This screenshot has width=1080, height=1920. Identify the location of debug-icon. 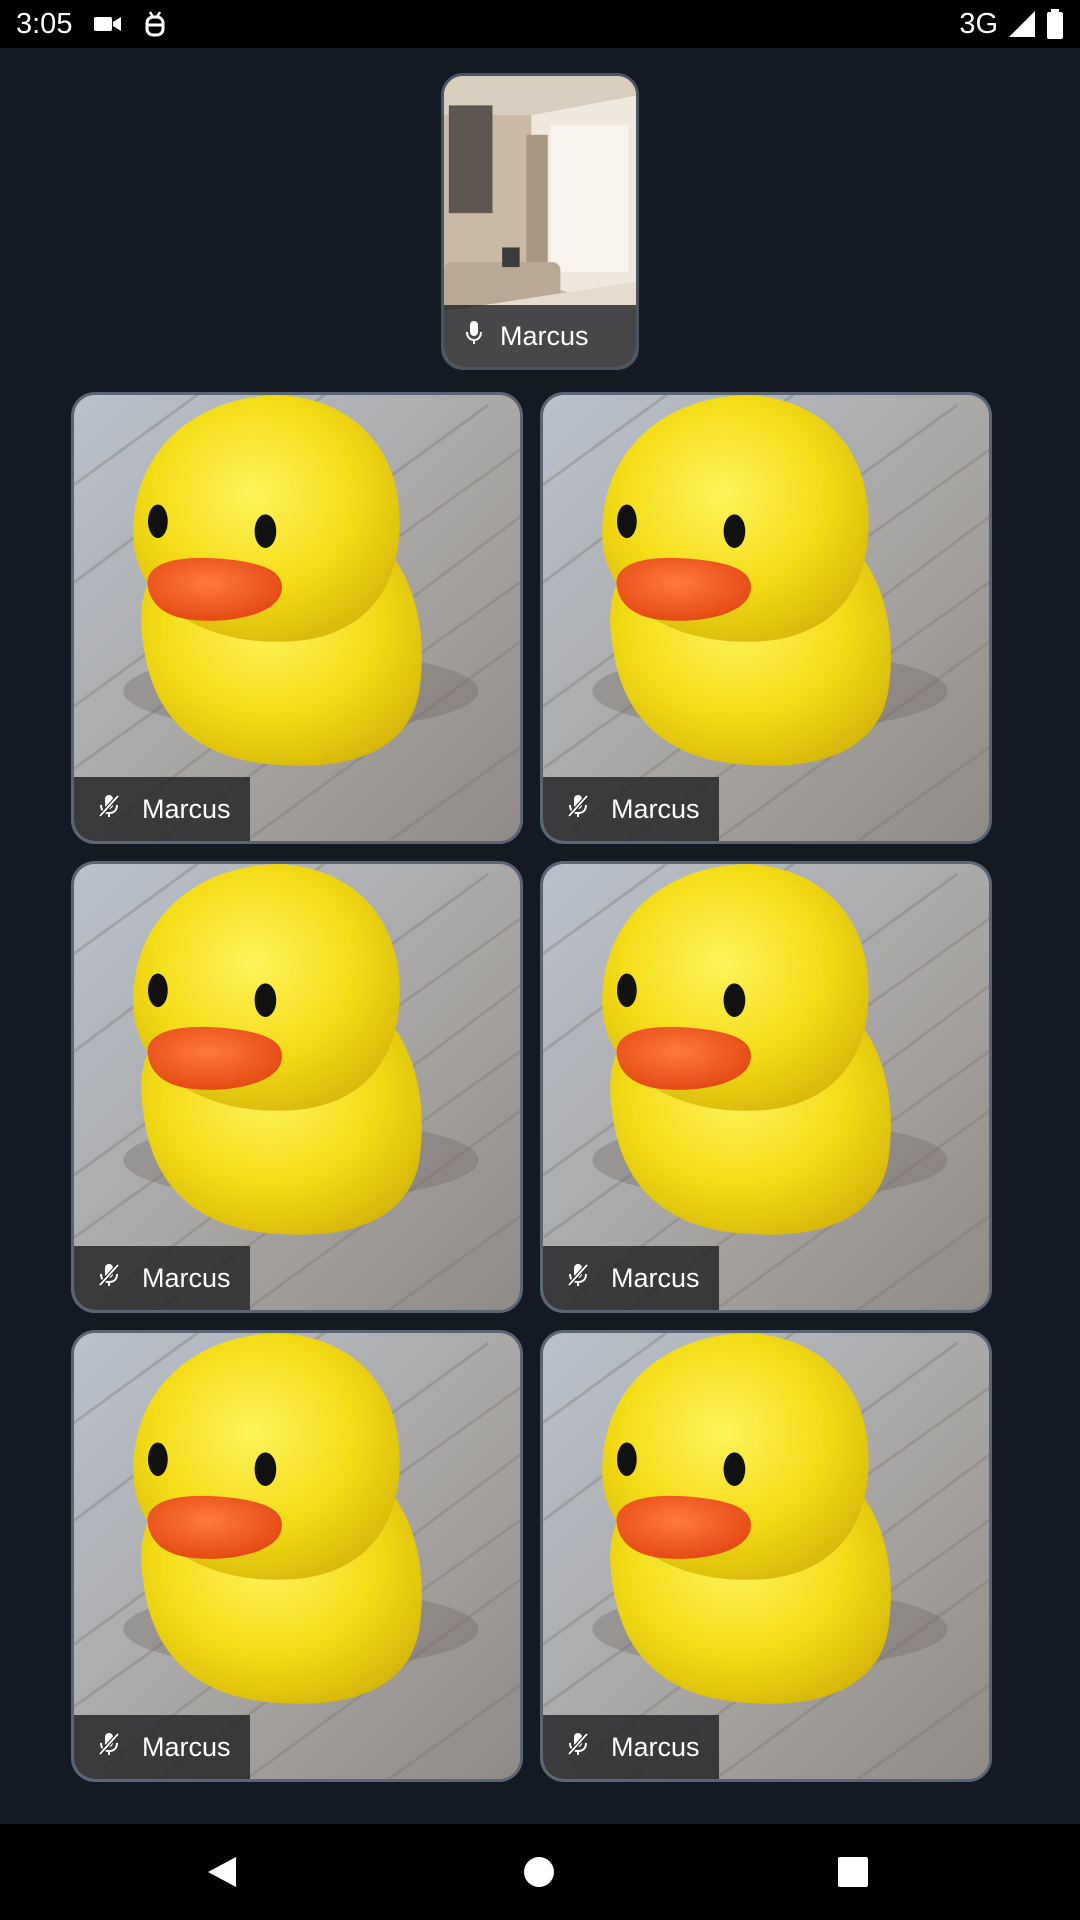
(155, 24).